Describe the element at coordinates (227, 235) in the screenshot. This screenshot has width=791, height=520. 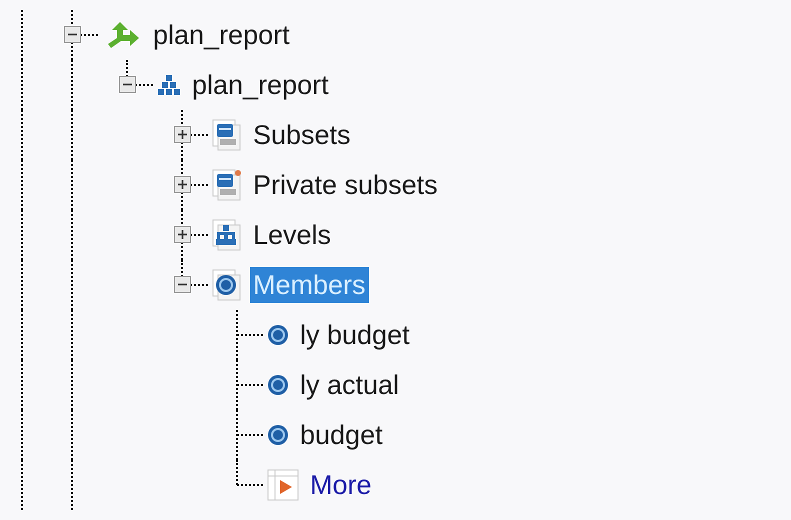
I see `hierarchy-icon` at that location.